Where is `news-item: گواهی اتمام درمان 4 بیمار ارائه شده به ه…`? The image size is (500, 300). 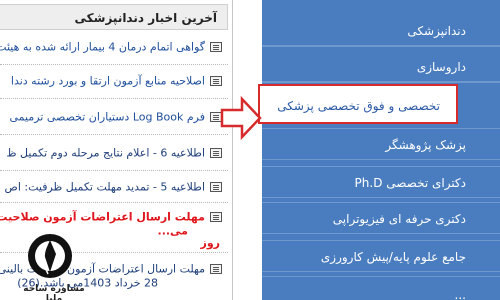
news-item: گواهی اتمام درمان 4 بیمار ارائه شده به ه… is located at coordinates (111, 47).